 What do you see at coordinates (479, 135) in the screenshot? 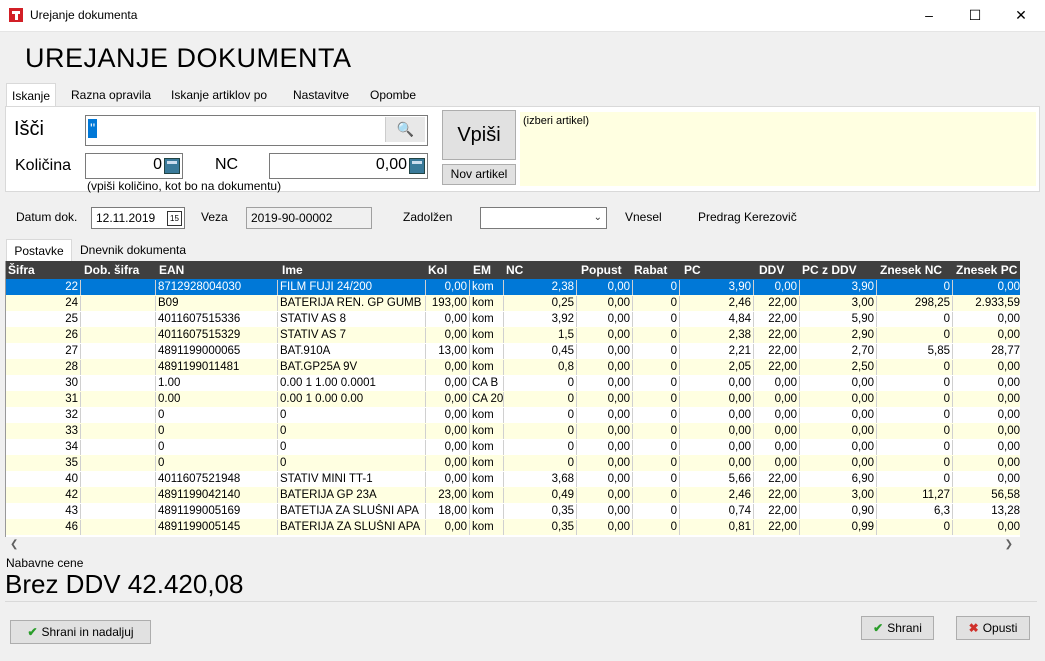
I see `vpisi-button: Vpiši` at bounding box center [479, 135].